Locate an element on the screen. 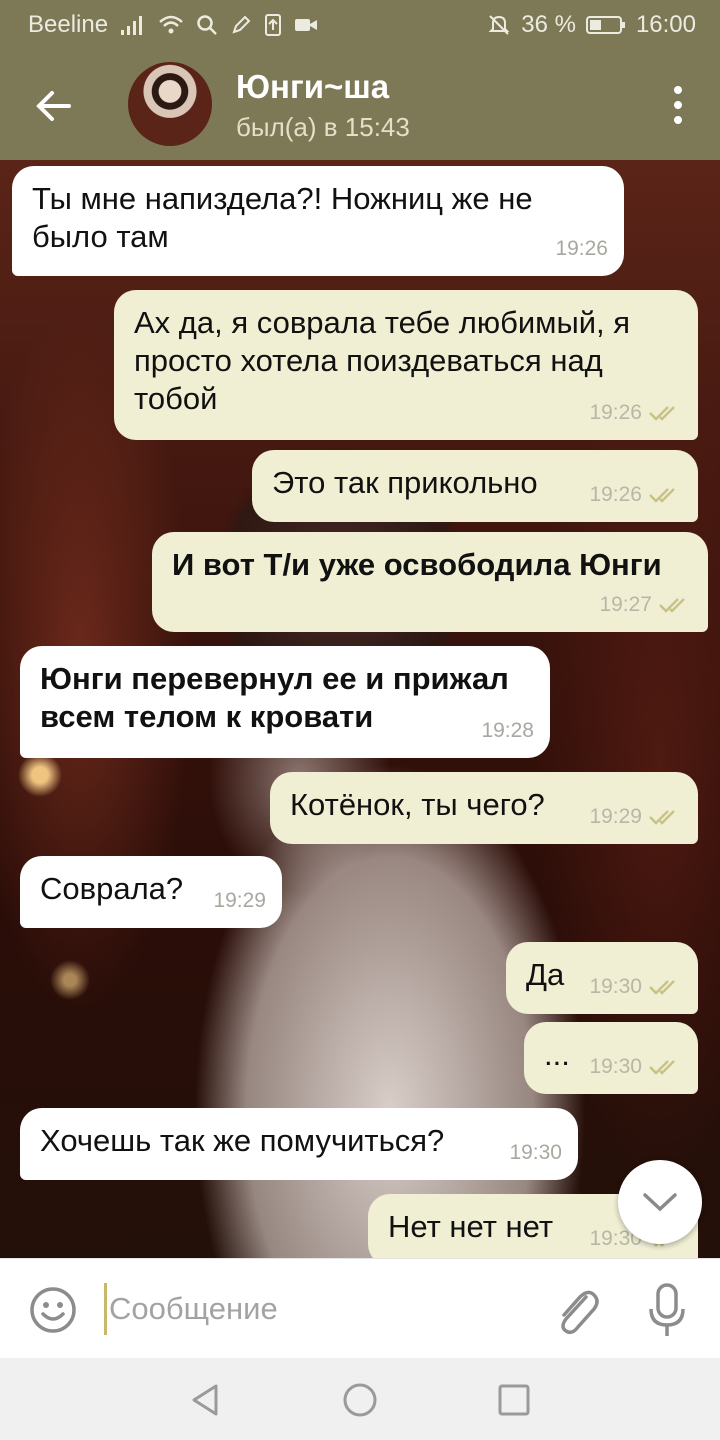  system-navigation-bar is located at coordinates (360, 1399).